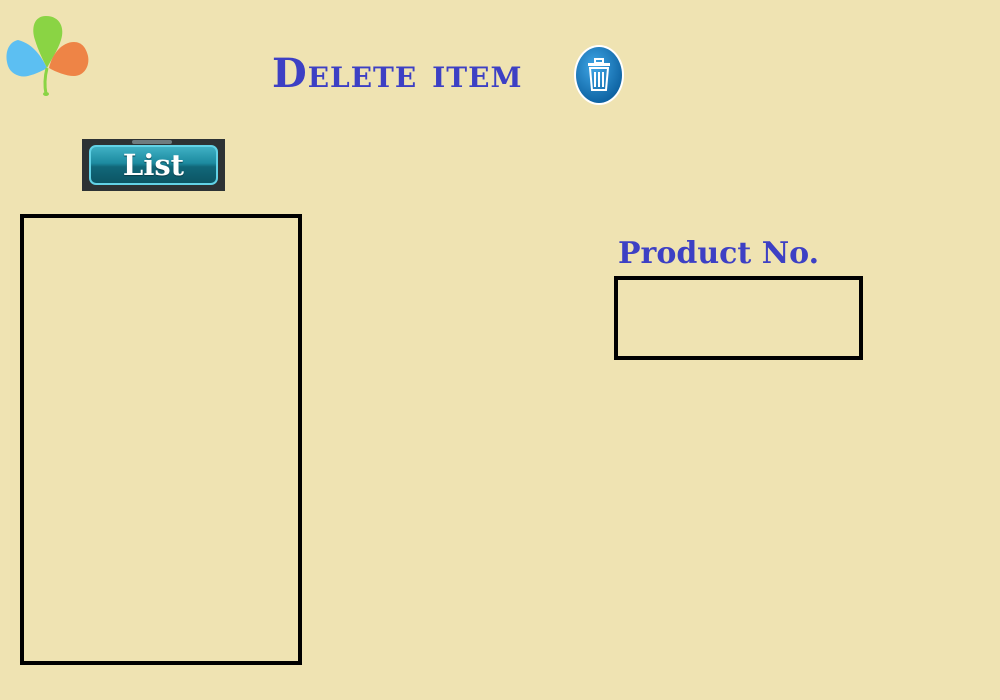  I want to click on list-button-label: List, so click(153, 165).